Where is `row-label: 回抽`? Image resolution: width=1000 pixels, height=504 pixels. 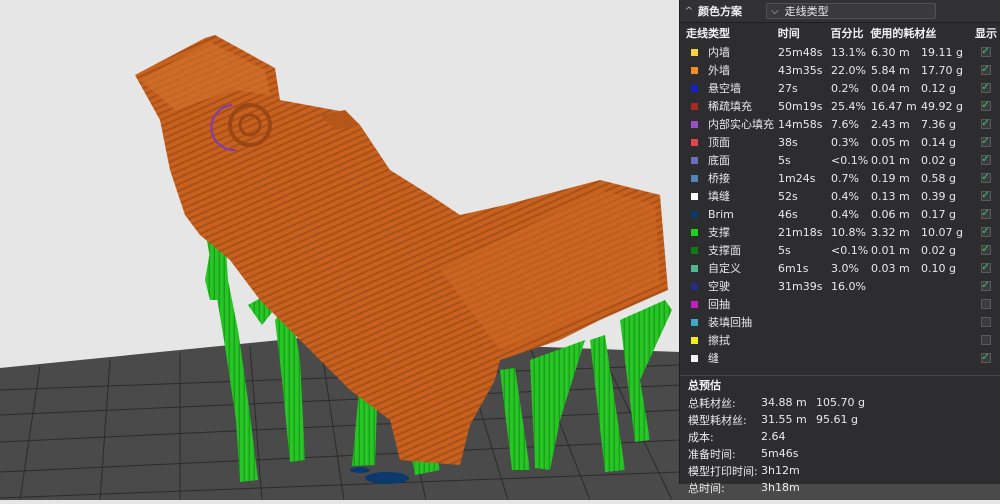 row-label: 回抽 is located at coordinates (719, 304).